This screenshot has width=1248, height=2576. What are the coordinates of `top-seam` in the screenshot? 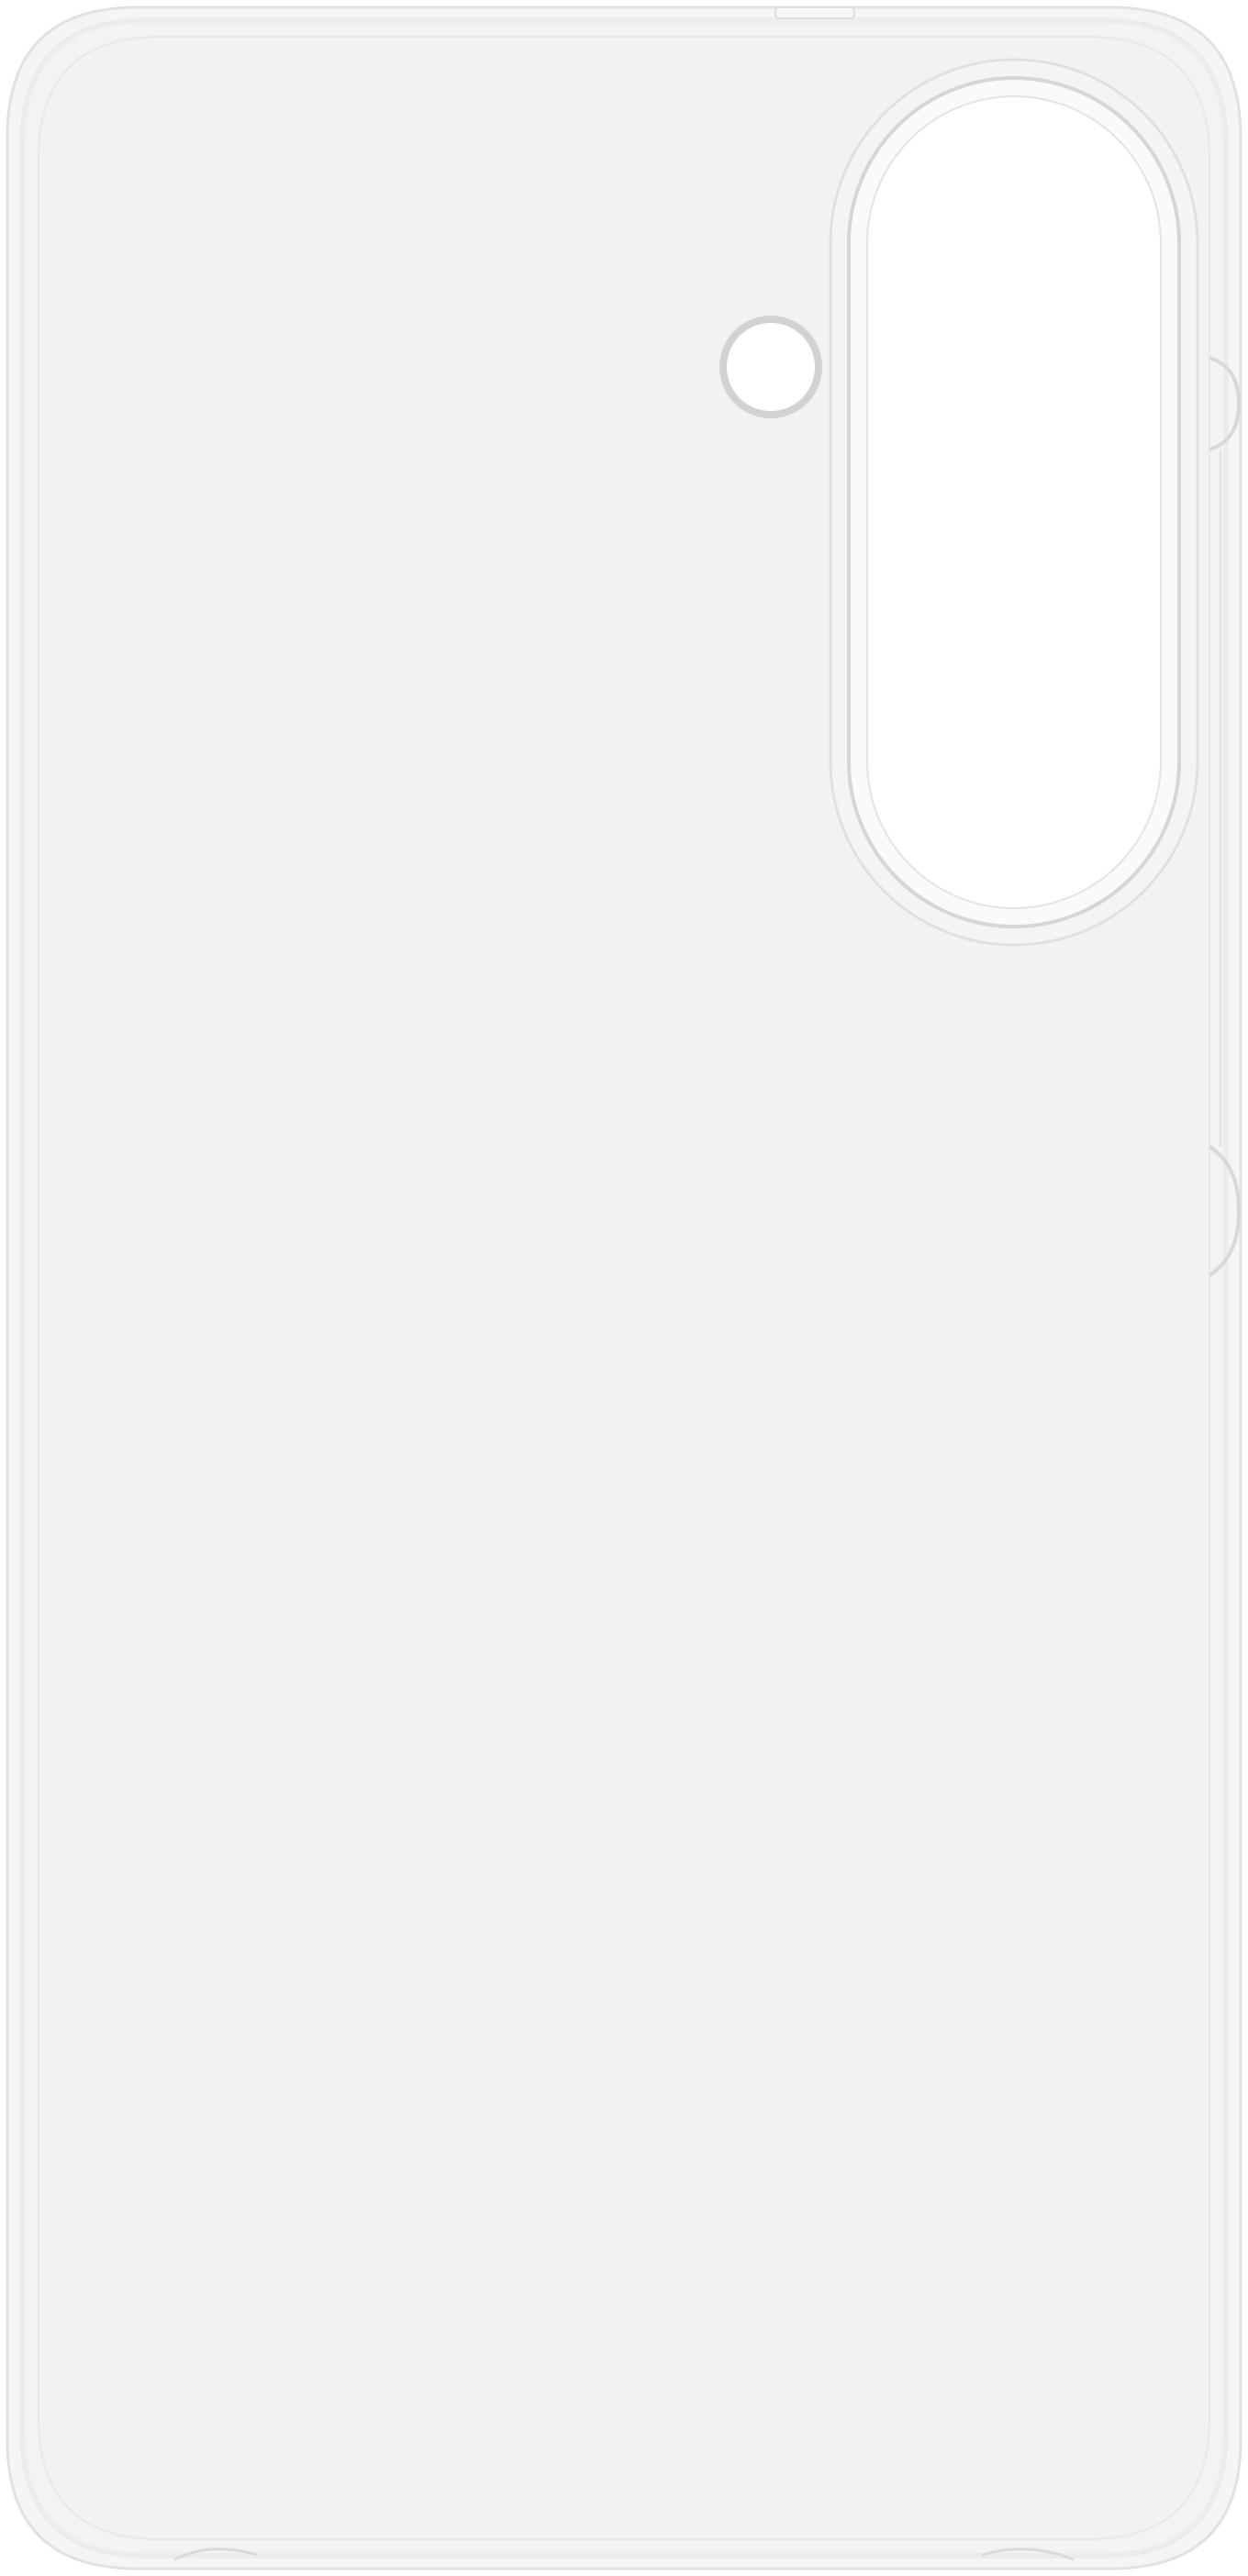 It's located at (814, 12).